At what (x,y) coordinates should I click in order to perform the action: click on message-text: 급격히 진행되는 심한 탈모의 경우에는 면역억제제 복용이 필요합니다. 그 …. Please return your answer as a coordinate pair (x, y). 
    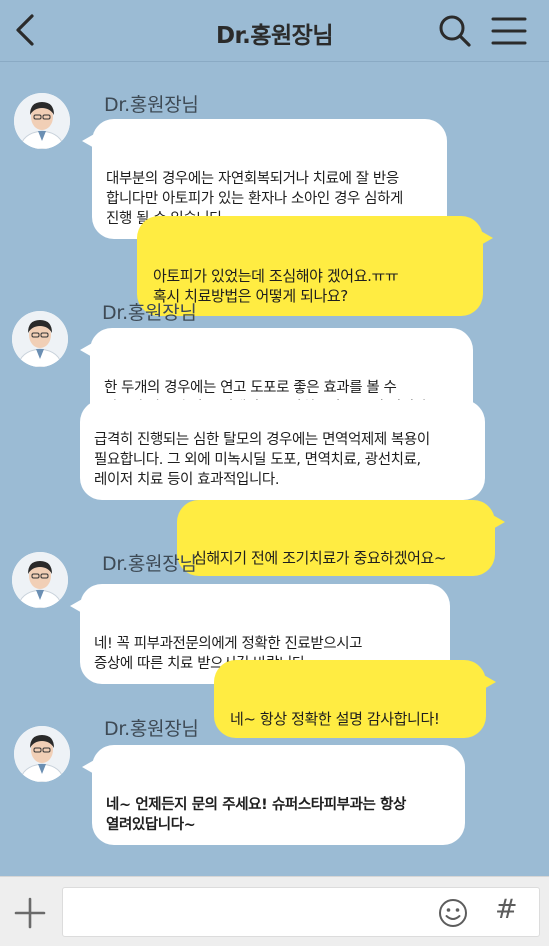
    Looking at the image, I should click on (262, 460).